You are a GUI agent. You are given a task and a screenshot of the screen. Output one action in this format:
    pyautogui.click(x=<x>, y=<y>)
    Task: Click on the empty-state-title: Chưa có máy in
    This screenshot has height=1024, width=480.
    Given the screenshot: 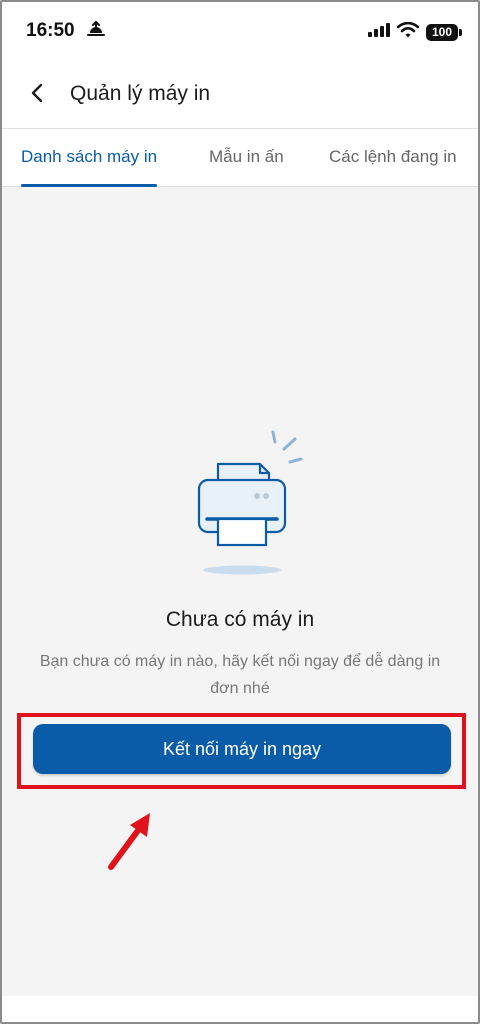 What is the action you would take?
    pyautogui.click(x=240, y=619)
    